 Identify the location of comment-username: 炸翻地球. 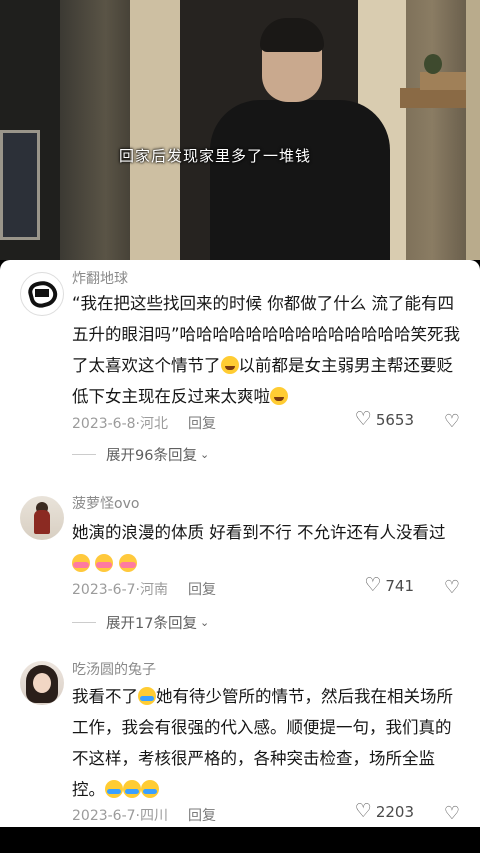
(100, 278).